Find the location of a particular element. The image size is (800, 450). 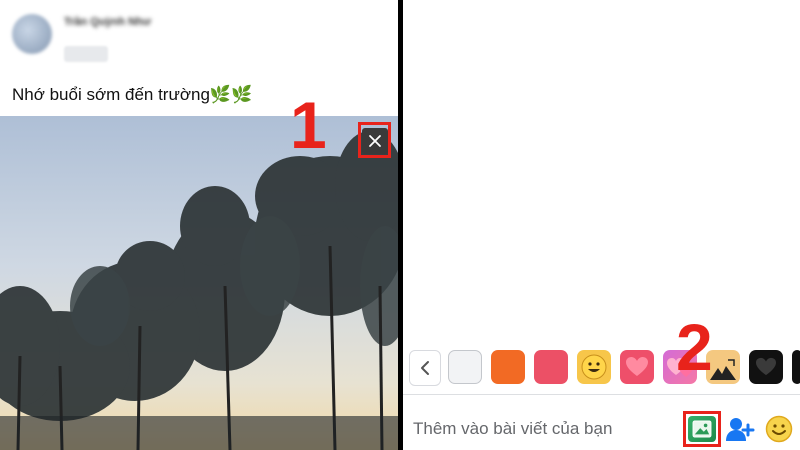

post-text: Nhớ buổi sớm đến trường🌿🌿 is located at coordinates (132, 95).